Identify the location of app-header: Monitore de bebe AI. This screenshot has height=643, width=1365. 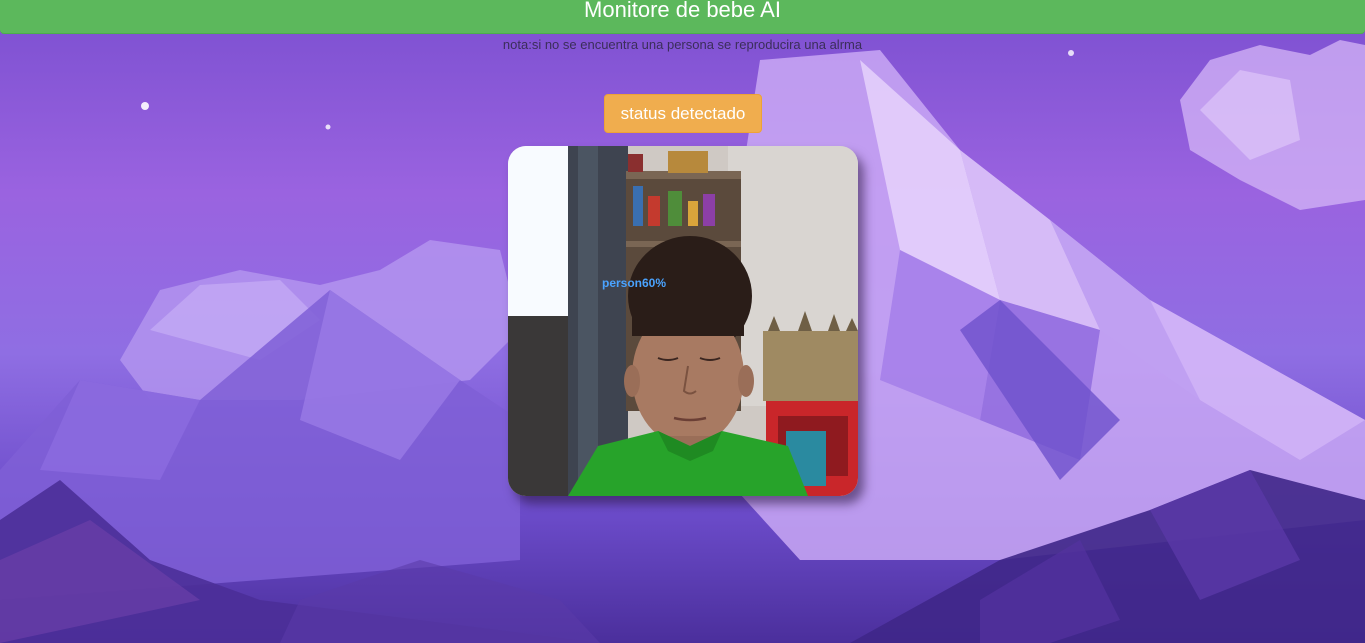
(682, 17).